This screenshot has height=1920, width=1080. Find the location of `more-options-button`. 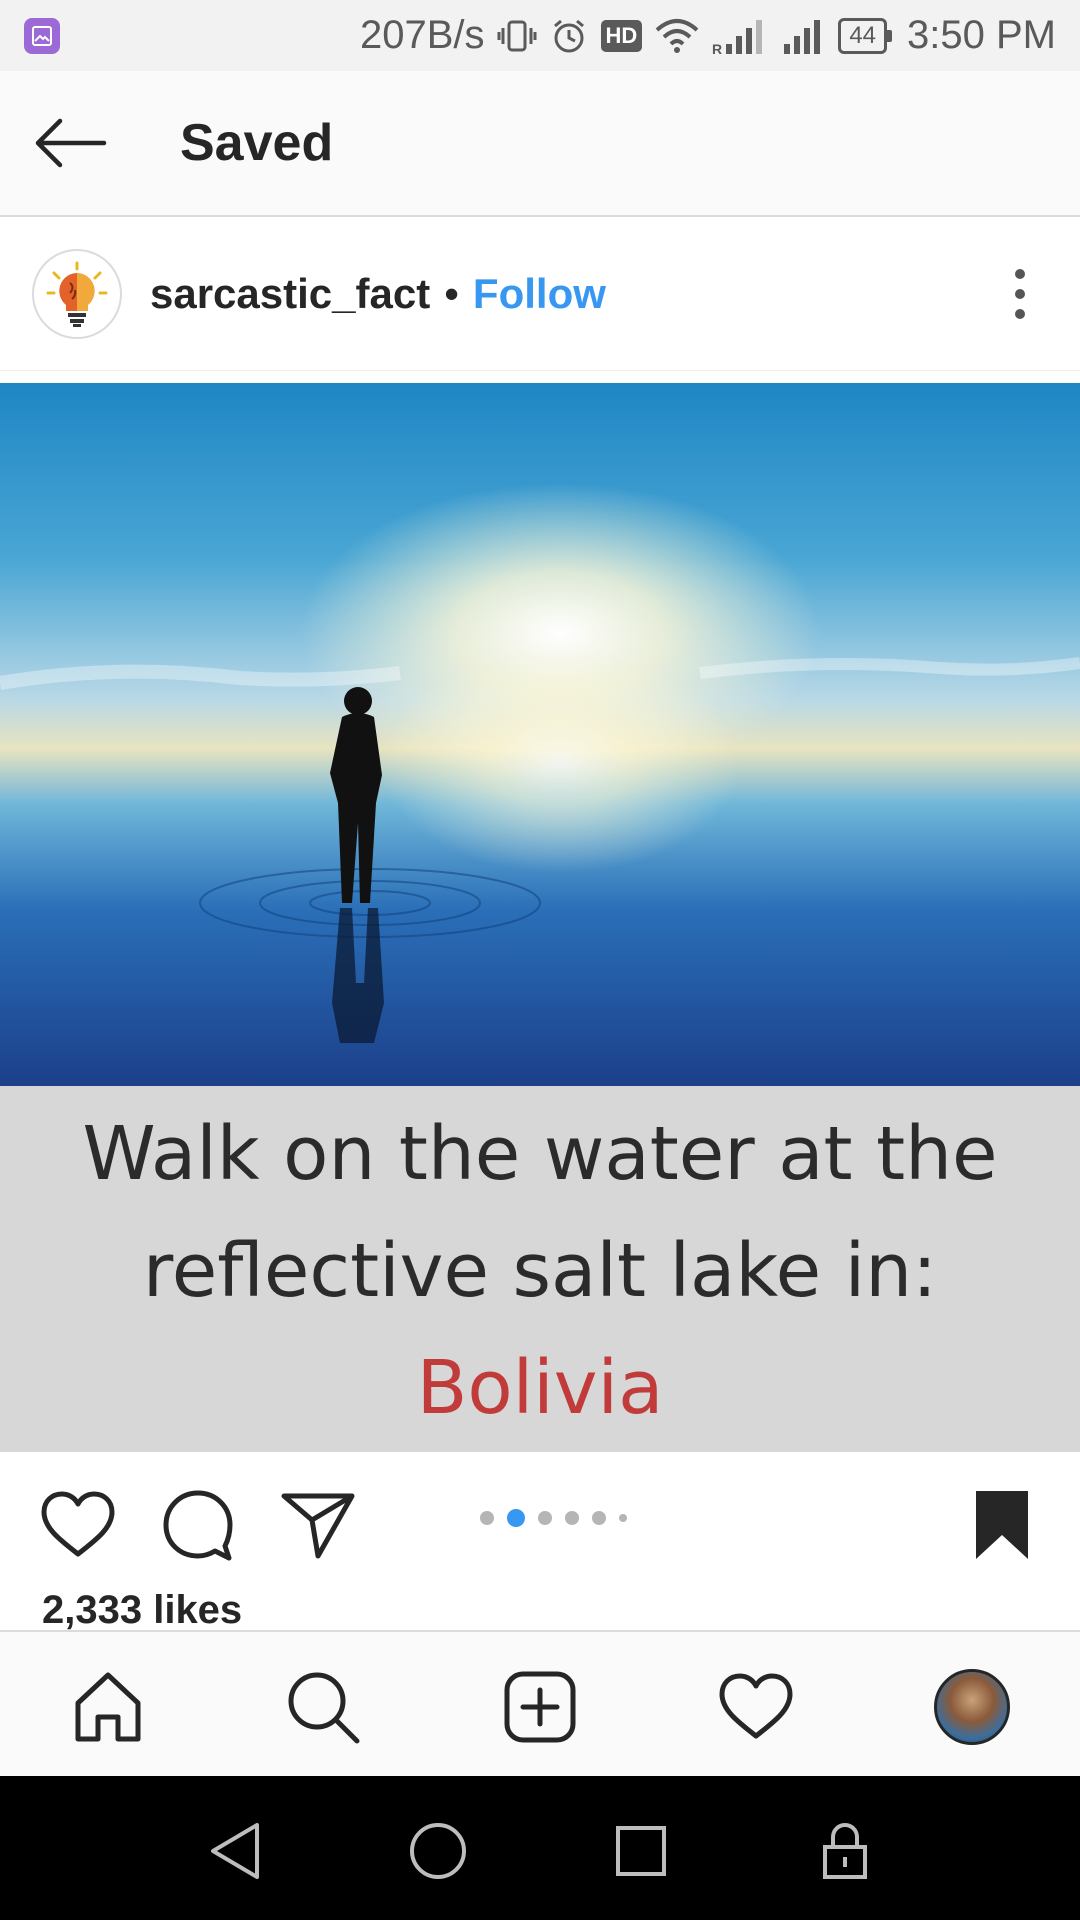

more-options-button is located at coordinates (1020, 294).